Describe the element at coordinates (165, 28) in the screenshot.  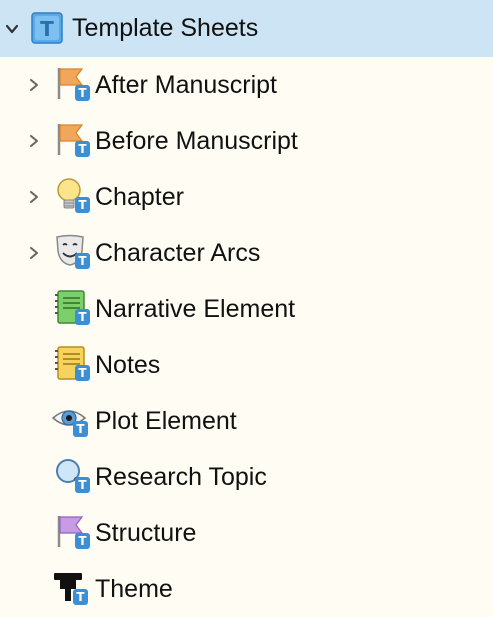
I see `tree-row-label: Template Sheets` at that location.